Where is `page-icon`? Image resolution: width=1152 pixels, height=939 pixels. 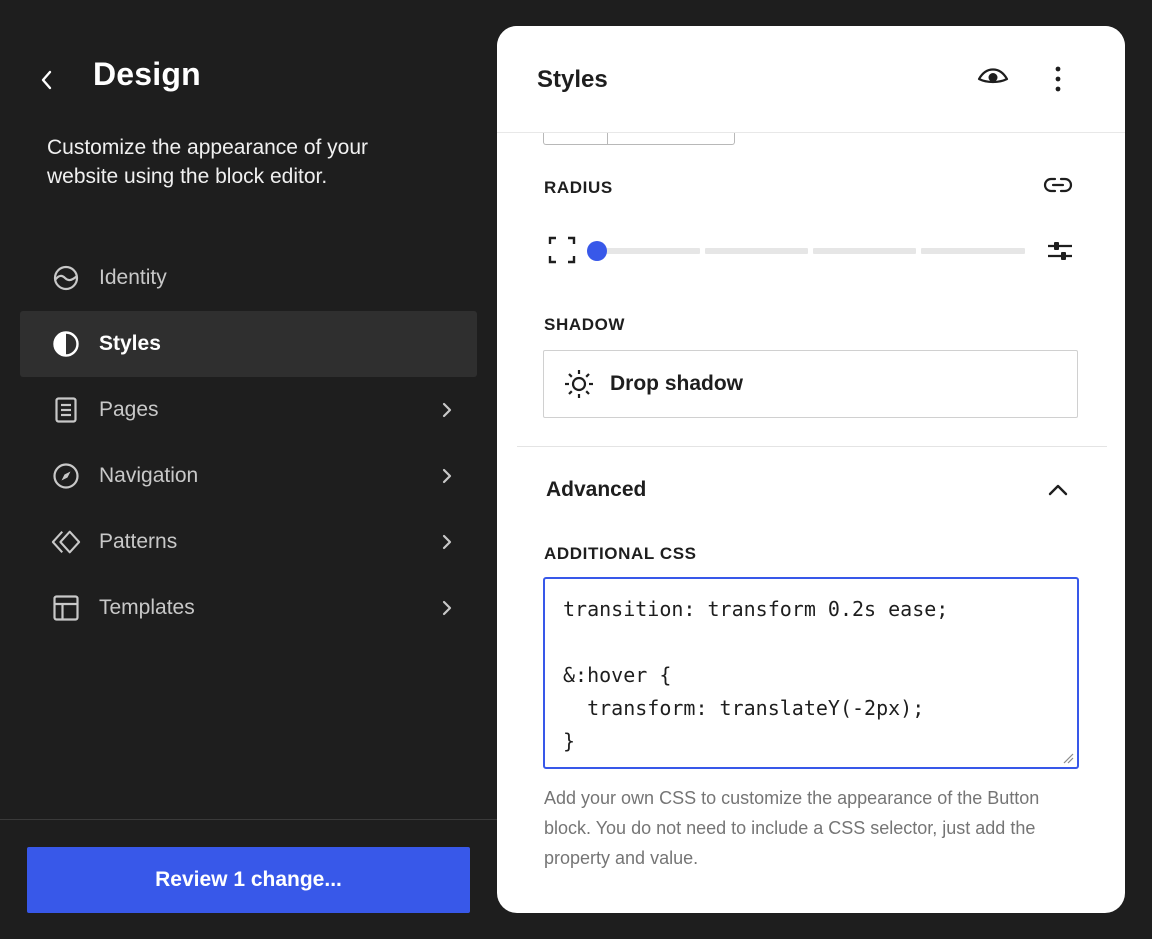 page-icon is located at coordinates (66, 410).